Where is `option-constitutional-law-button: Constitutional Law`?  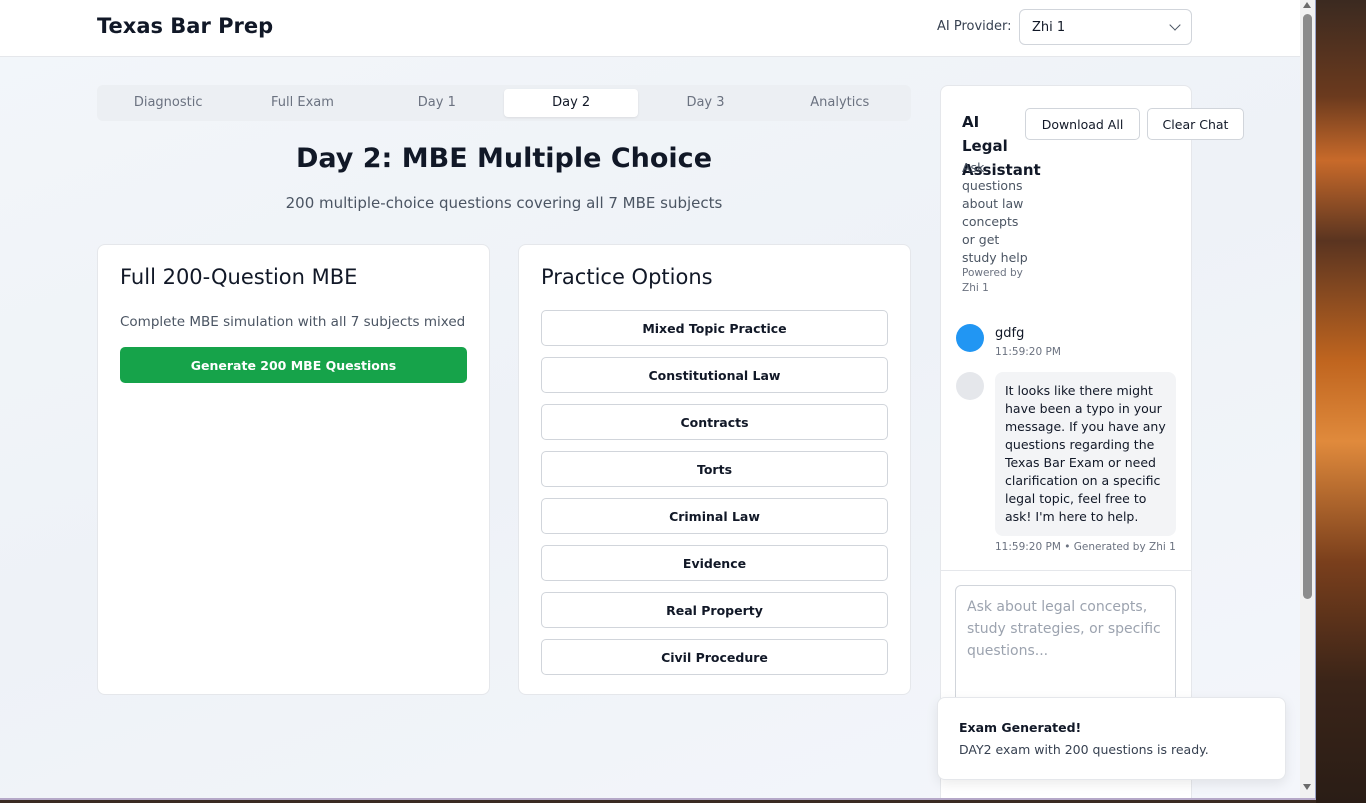 option-constitutional-law-button: Constitutional Law is located at coordinates (714, 375).